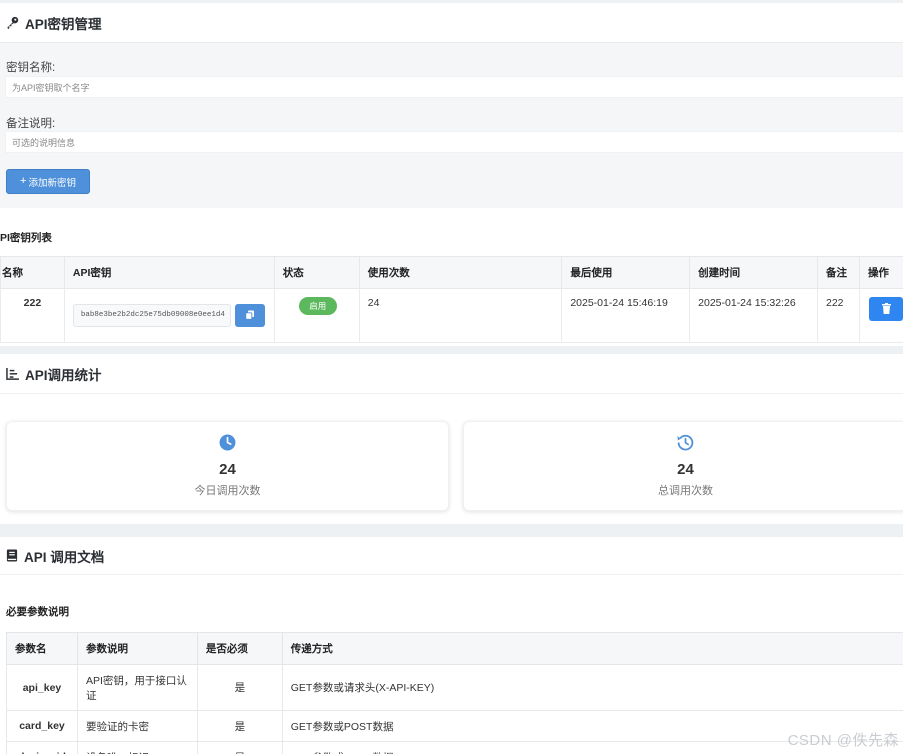 The image size is (903, 754). Describe the element at coordinates (451, 556) in the screenshot. I see `docs-header: API 调用文档` at that location.